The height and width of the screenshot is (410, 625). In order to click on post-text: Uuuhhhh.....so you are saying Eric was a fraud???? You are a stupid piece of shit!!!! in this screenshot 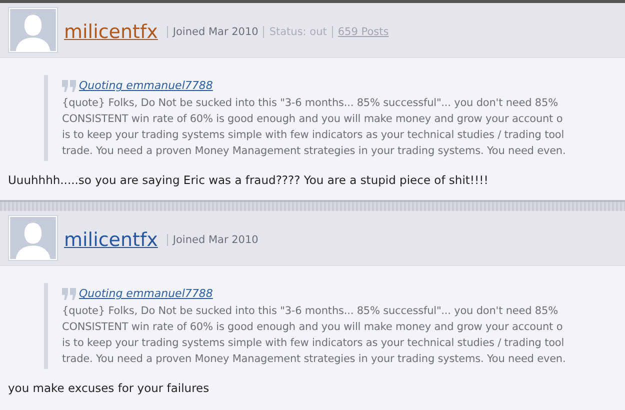, I will do `click(249, 180)`.